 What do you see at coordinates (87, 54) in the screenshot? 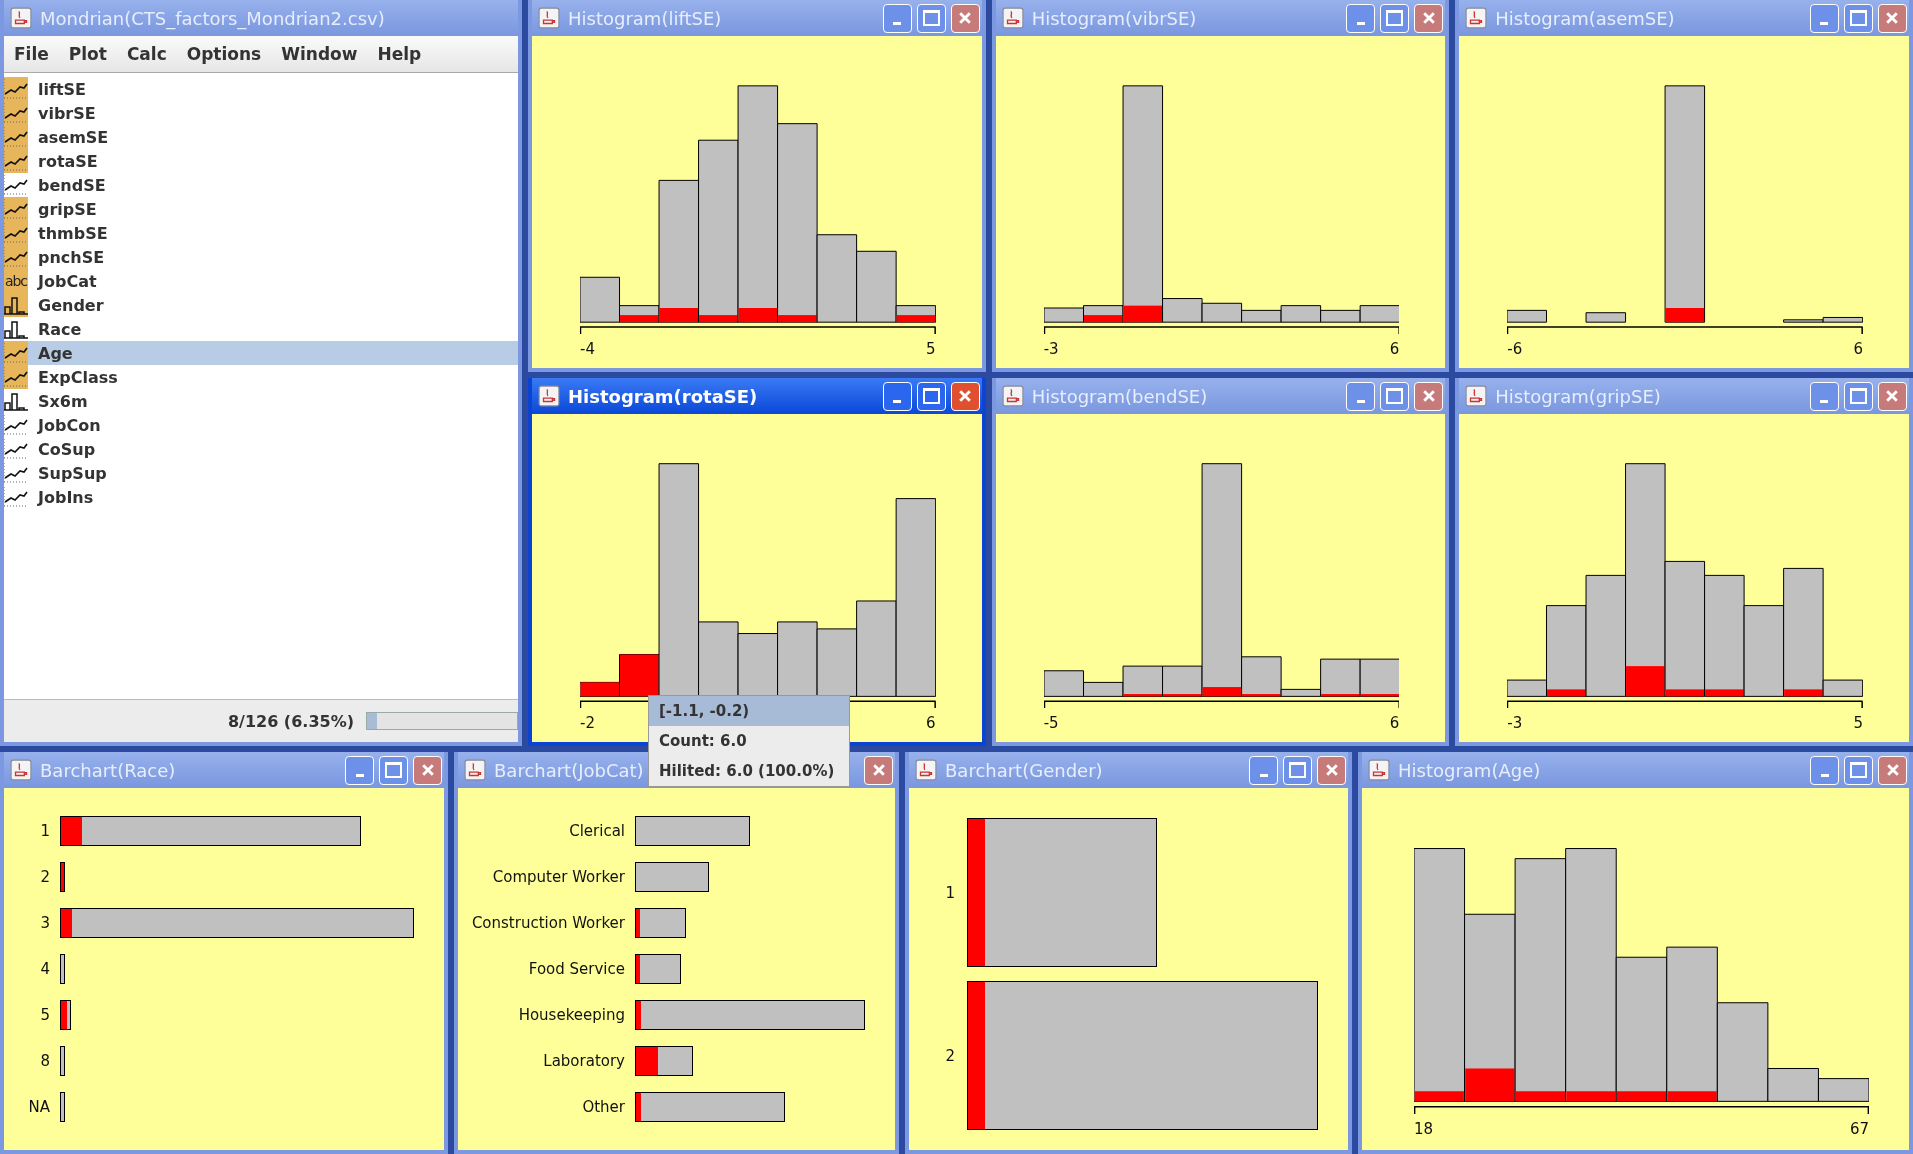
I see `menu-item: Plot` at bounding box center [87, 54].